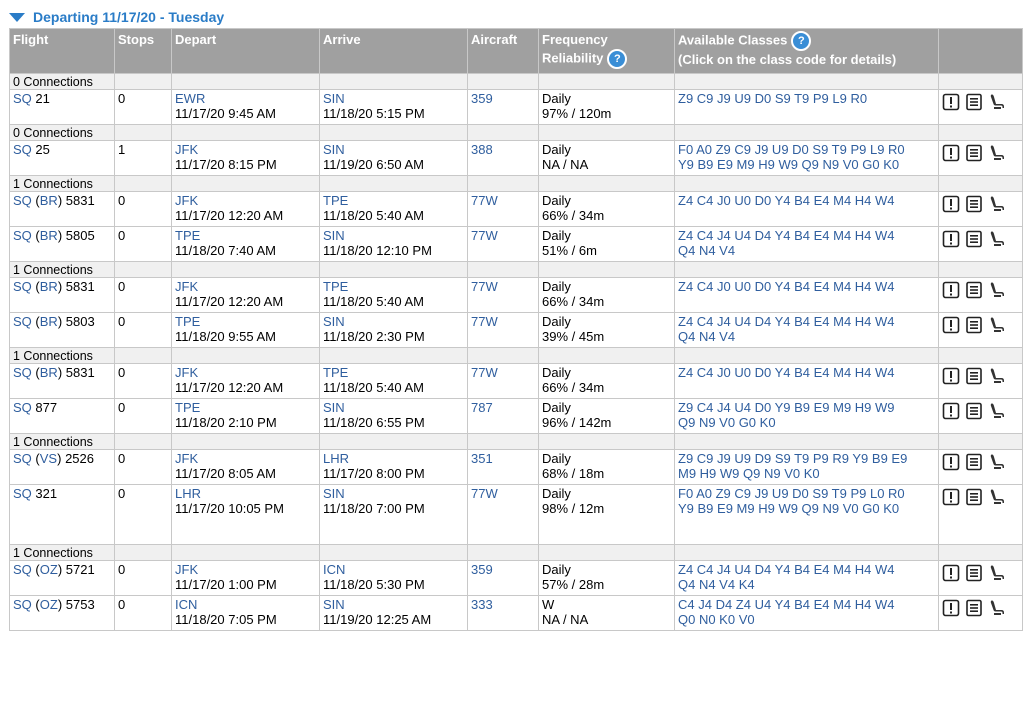  What do you see at coordinates (393, 458) in the screenshot?
I see `arrive-airport-link: LHR` at bounding box center [393, 458].